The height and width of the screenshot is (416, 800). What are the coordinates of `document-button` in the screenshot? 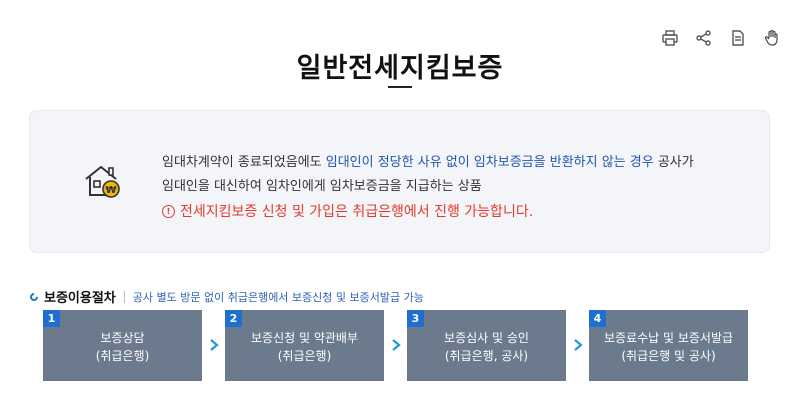 It's located at (738, 38).